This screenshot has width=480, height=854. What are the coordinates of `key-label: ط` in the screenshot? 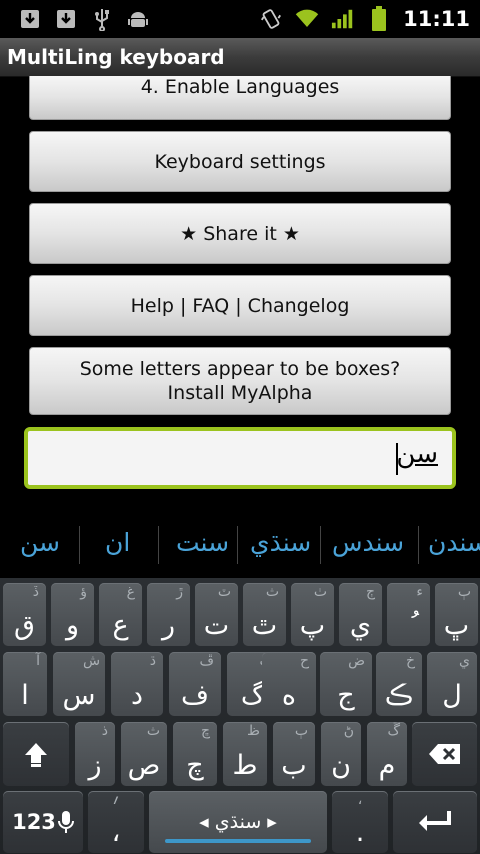 It's located at (245, 765).